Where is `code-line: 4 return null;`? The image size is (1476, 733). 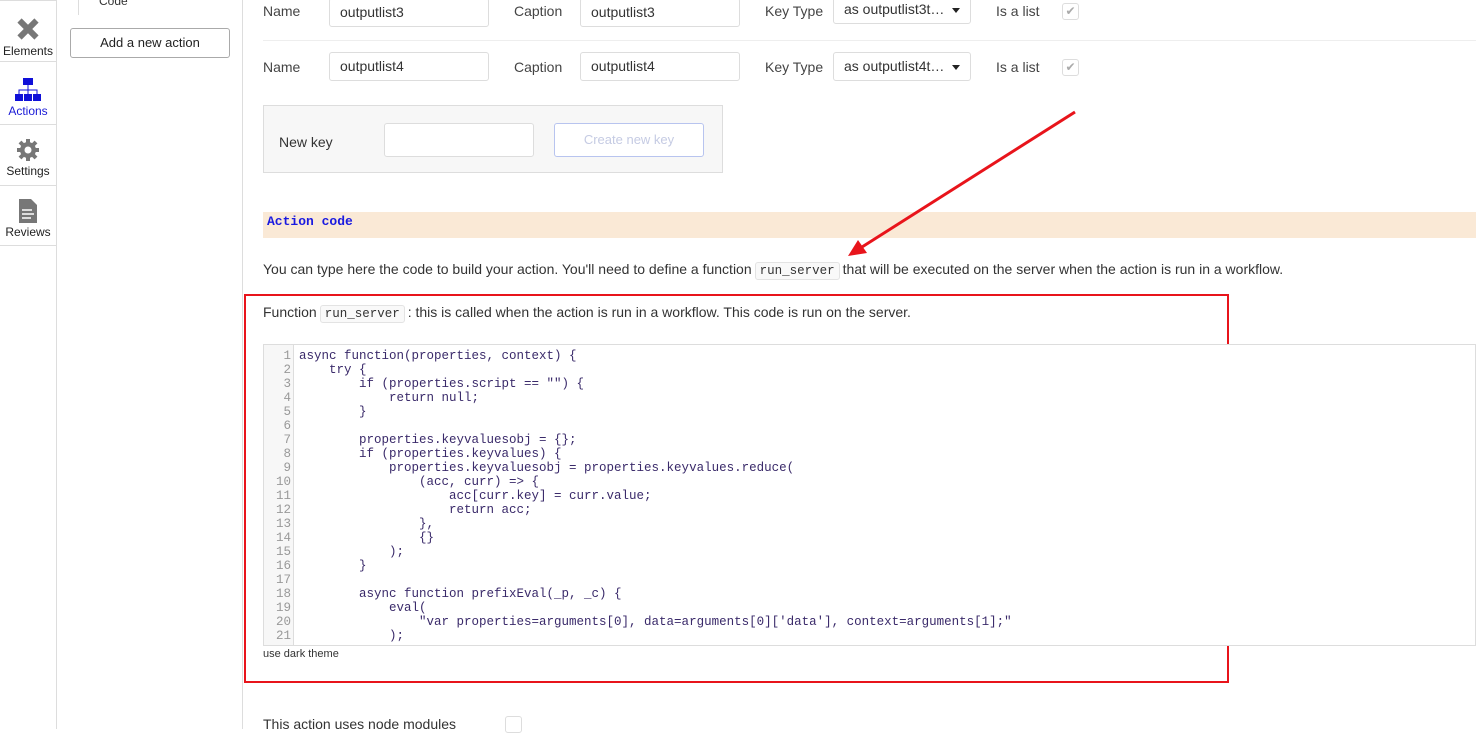
code-line: 4 return null; is located at coordinates (869, 398).